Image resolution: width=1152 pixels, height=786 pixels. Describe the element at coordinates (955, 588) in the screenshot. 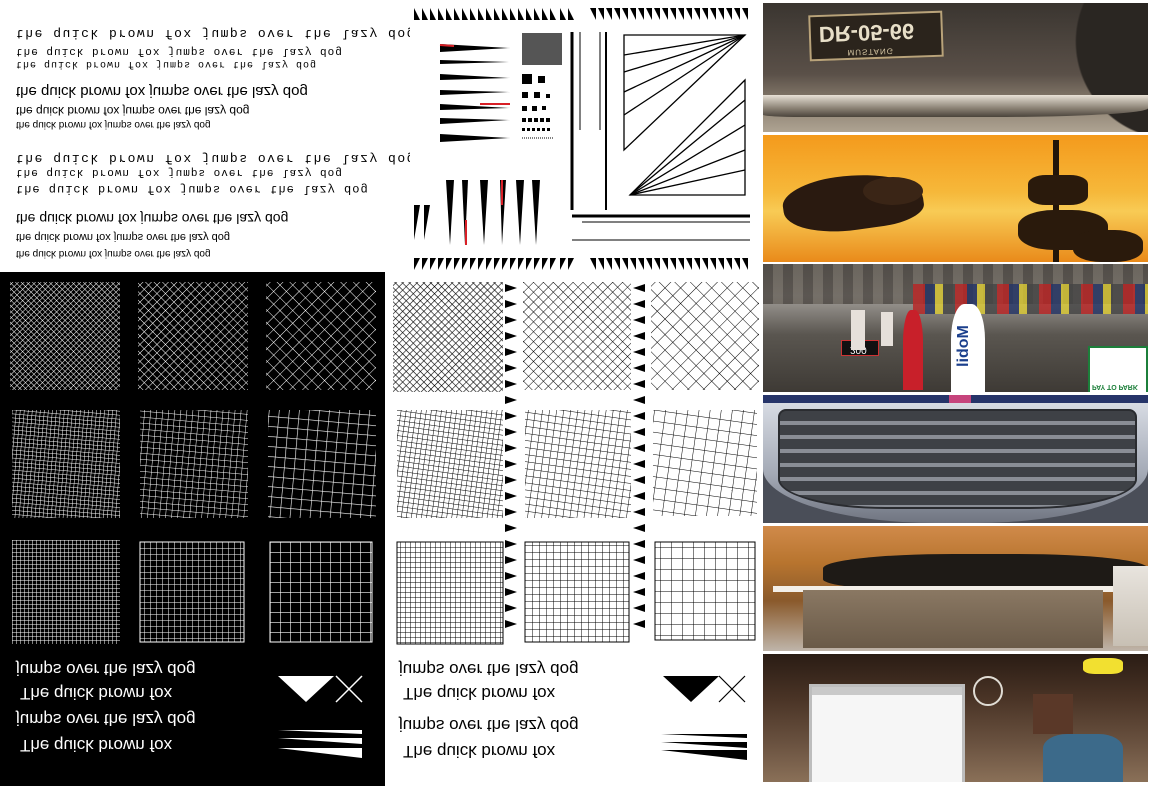

I see `photo-garage-ceiling` at that location.